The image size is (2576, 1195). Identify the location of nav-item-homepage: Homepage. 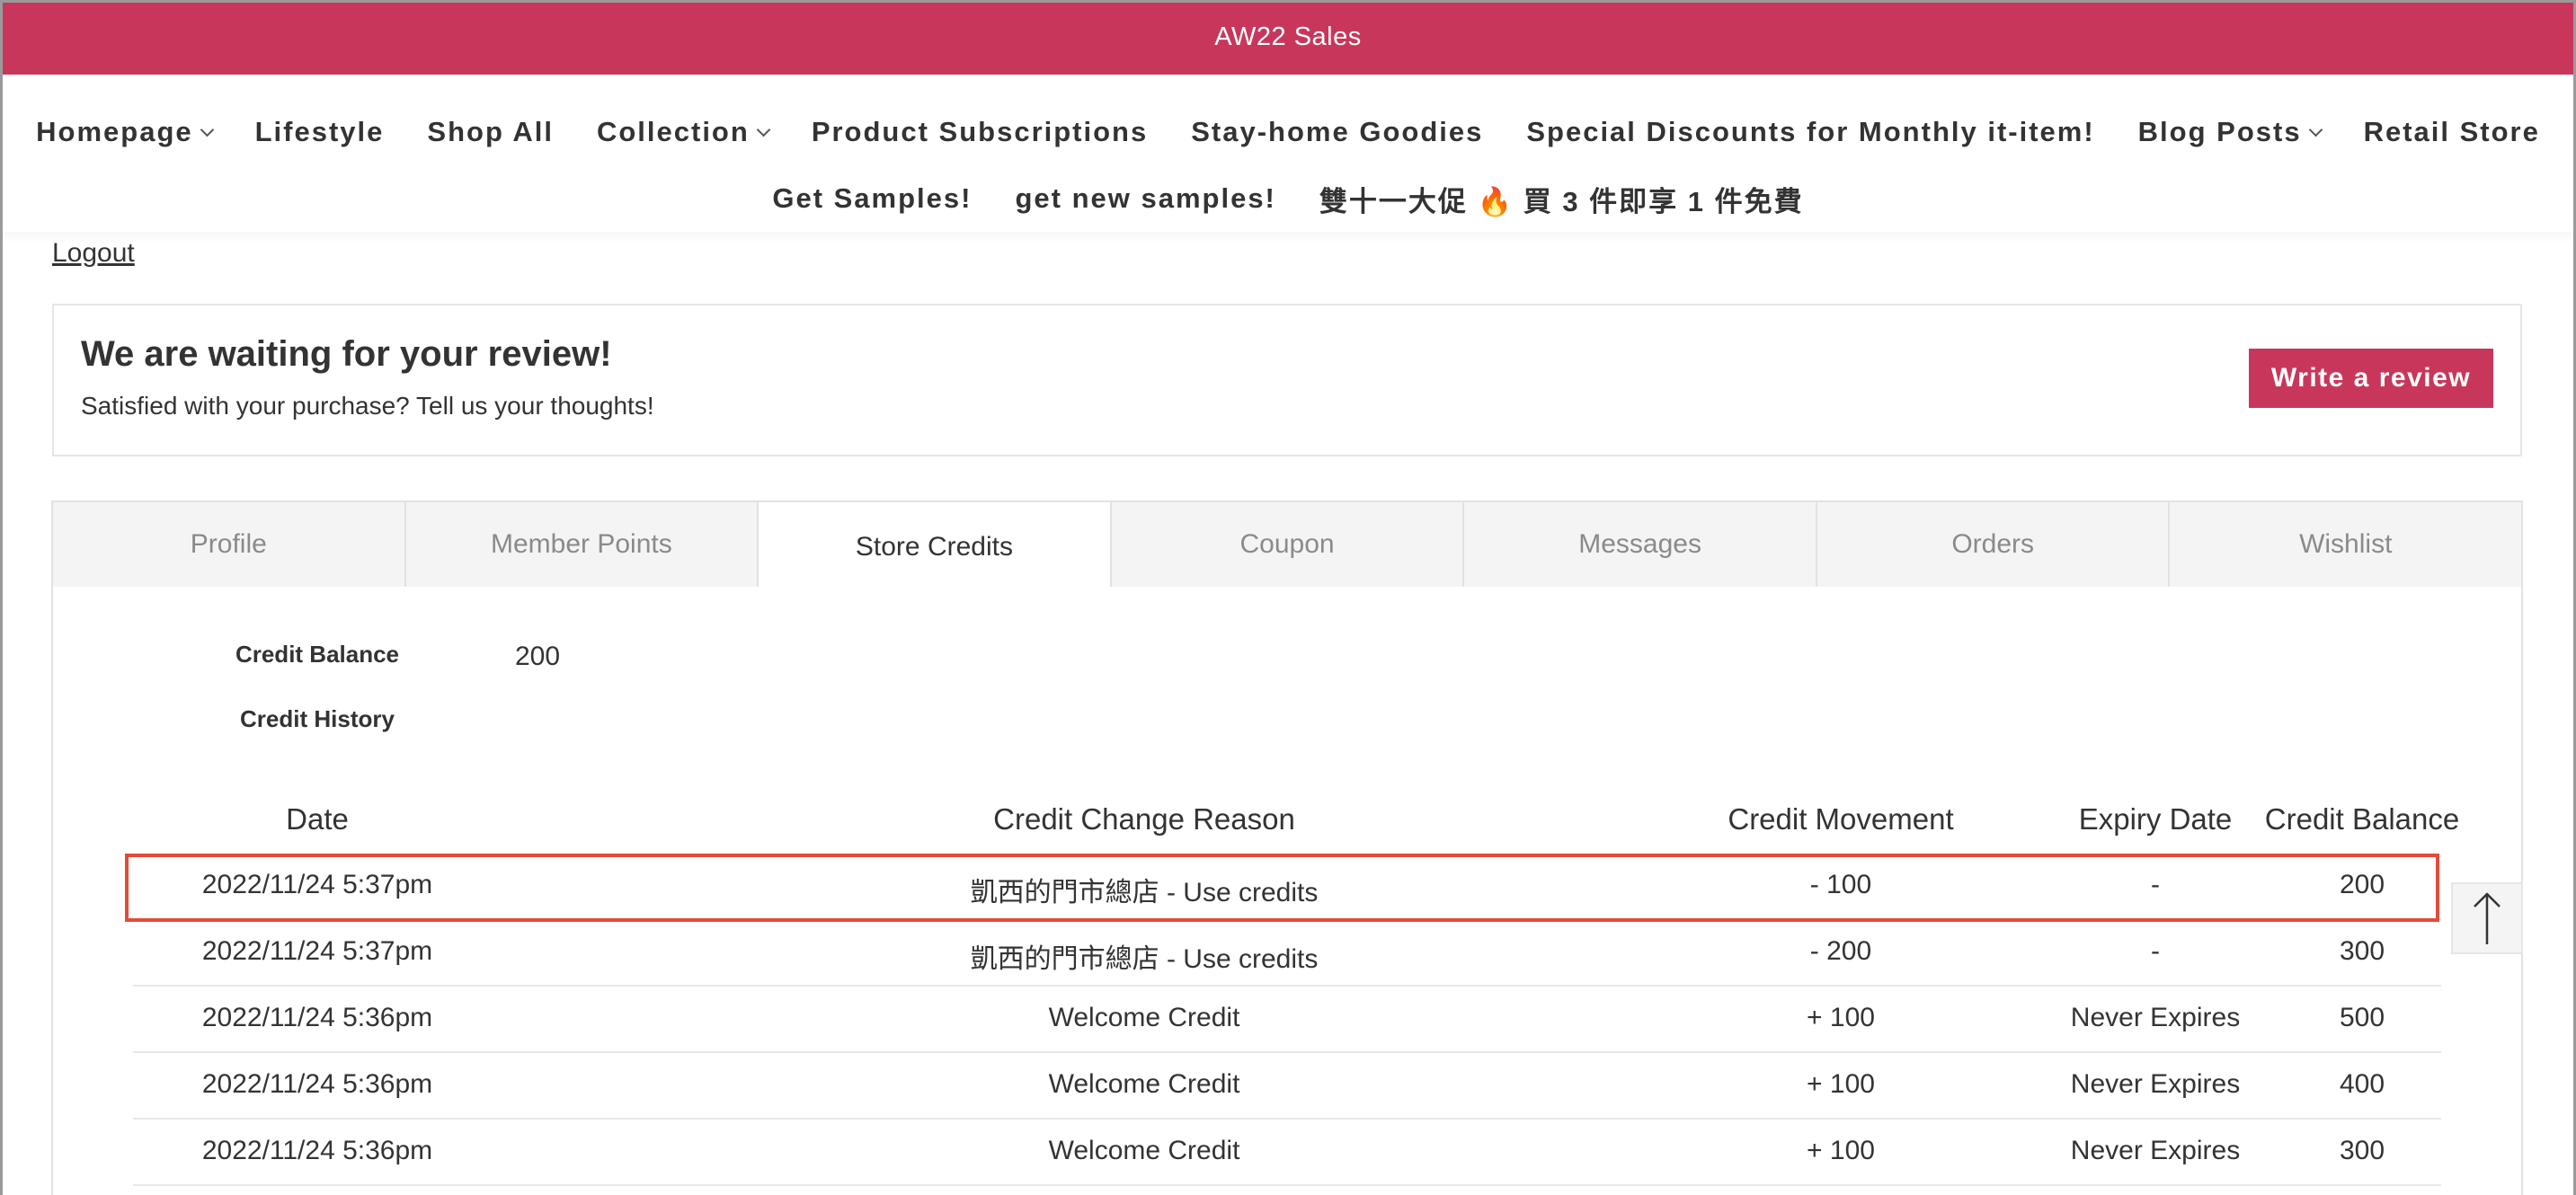
(125, 132).